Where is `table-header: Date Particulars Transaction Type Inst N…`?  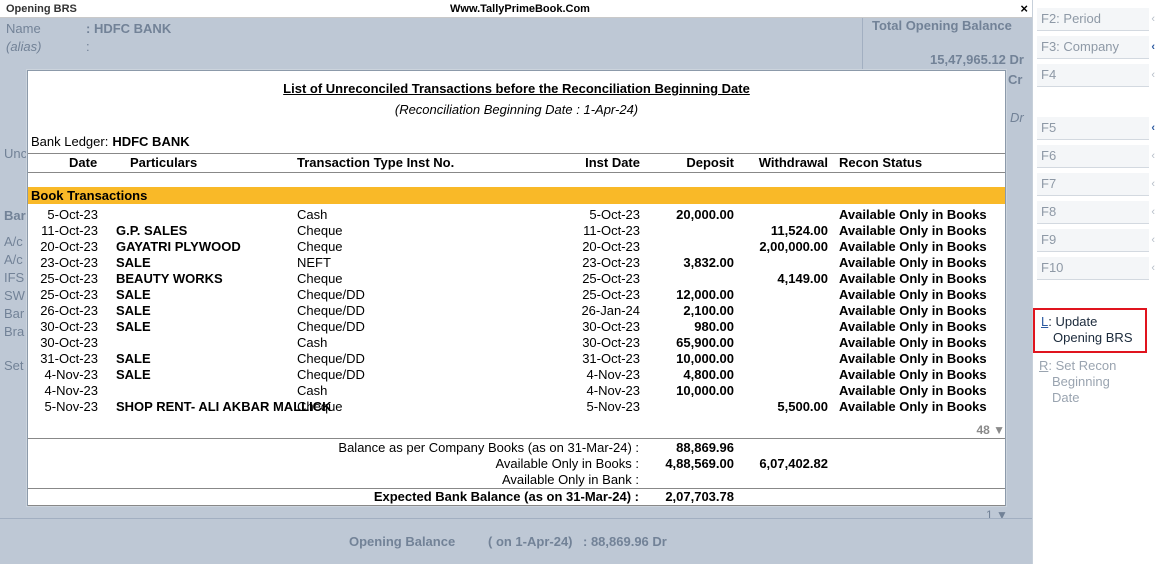
table-header: Date Particulars Transaction Type Inst N… is located at coordinates (516, 164).